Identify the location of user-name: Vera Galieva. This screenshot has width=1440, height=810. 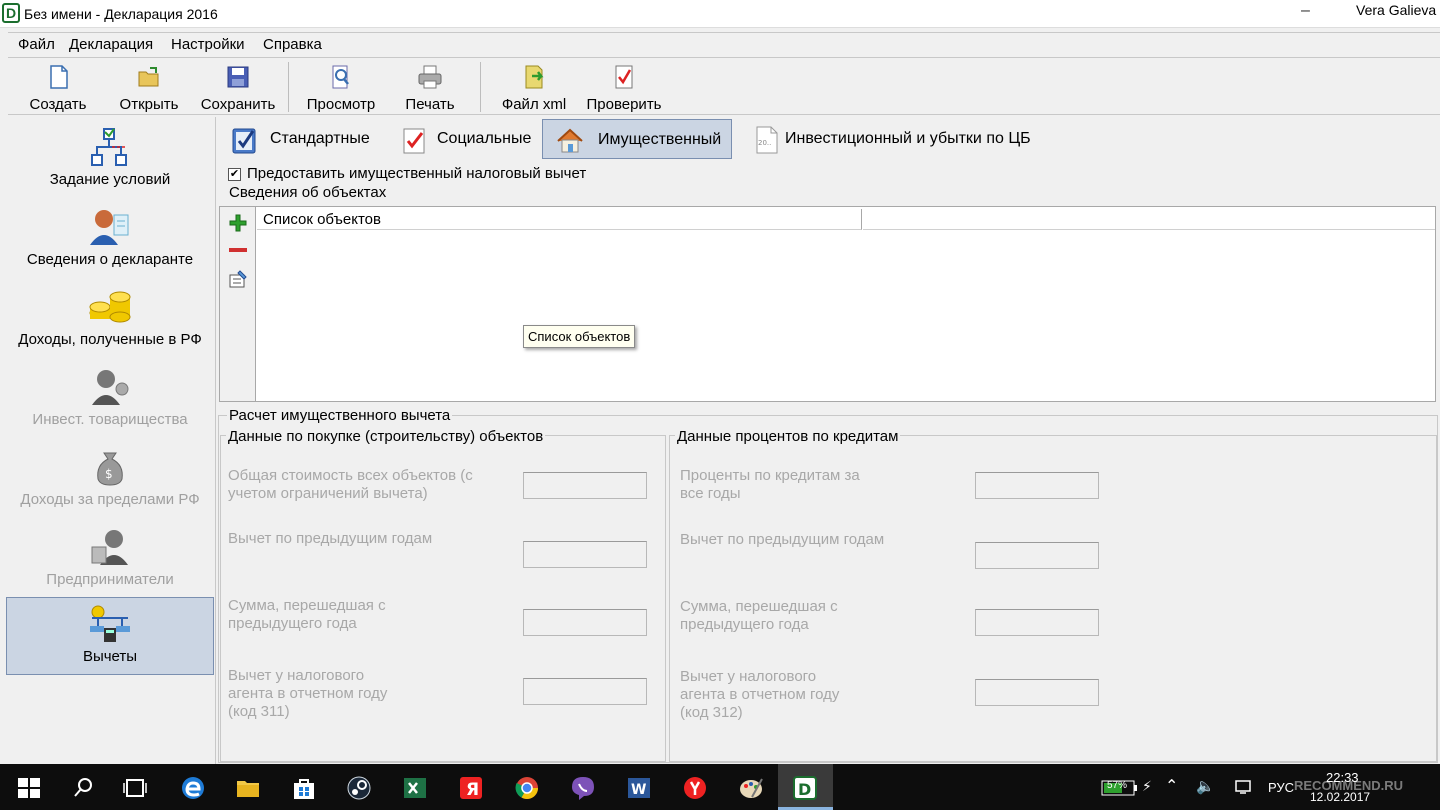
(1396, 10).